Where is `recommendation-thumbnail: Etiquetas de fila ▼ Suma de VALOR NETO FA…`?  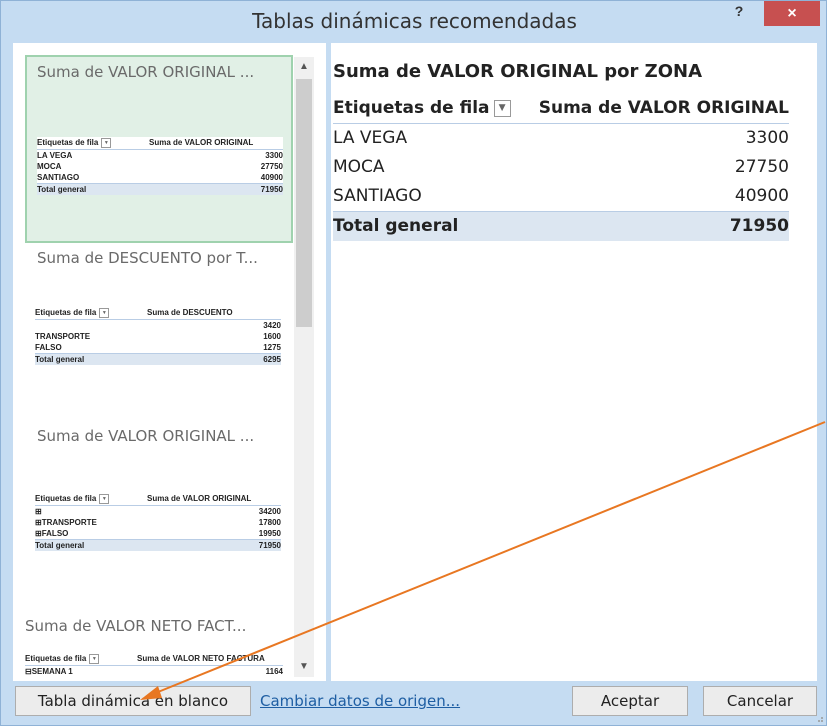 recommendation-thumbnail: Etiquetas de fila ▼ Suma de VALOR NETO FA… is located at coordinates (154, 665).